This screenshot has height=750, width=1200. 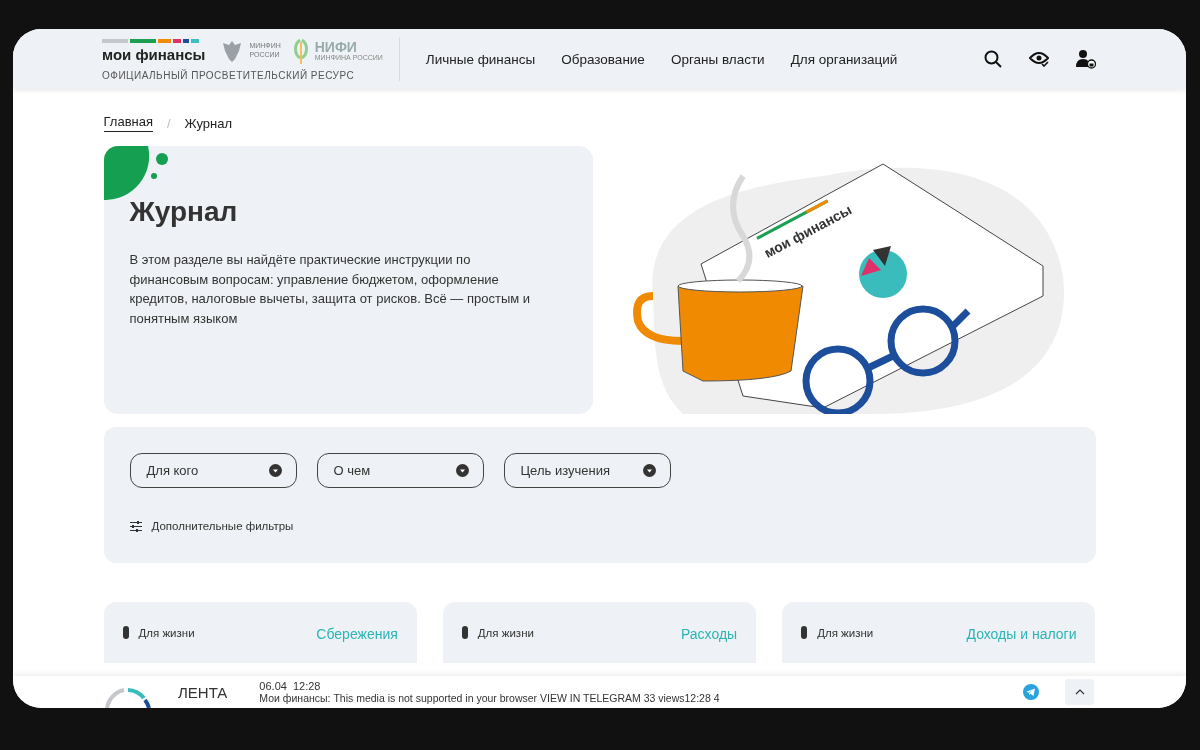 What do you see at coordinates (213, 470) in the screenshot?
I see `filter-dropdown: Для кого` at bounding box center [213, 470].